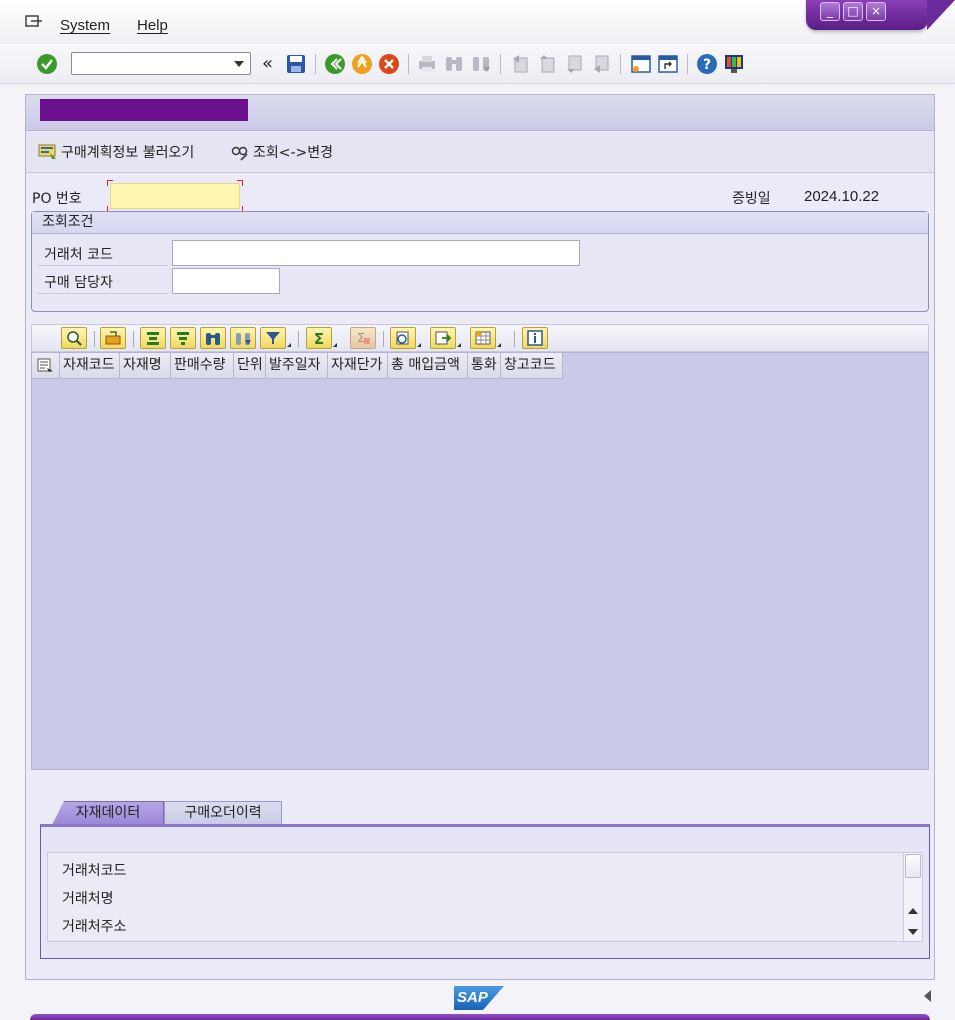 The image size is (955, 1020). I want to click on window-controls: _ □ ×, so click(880, 15).